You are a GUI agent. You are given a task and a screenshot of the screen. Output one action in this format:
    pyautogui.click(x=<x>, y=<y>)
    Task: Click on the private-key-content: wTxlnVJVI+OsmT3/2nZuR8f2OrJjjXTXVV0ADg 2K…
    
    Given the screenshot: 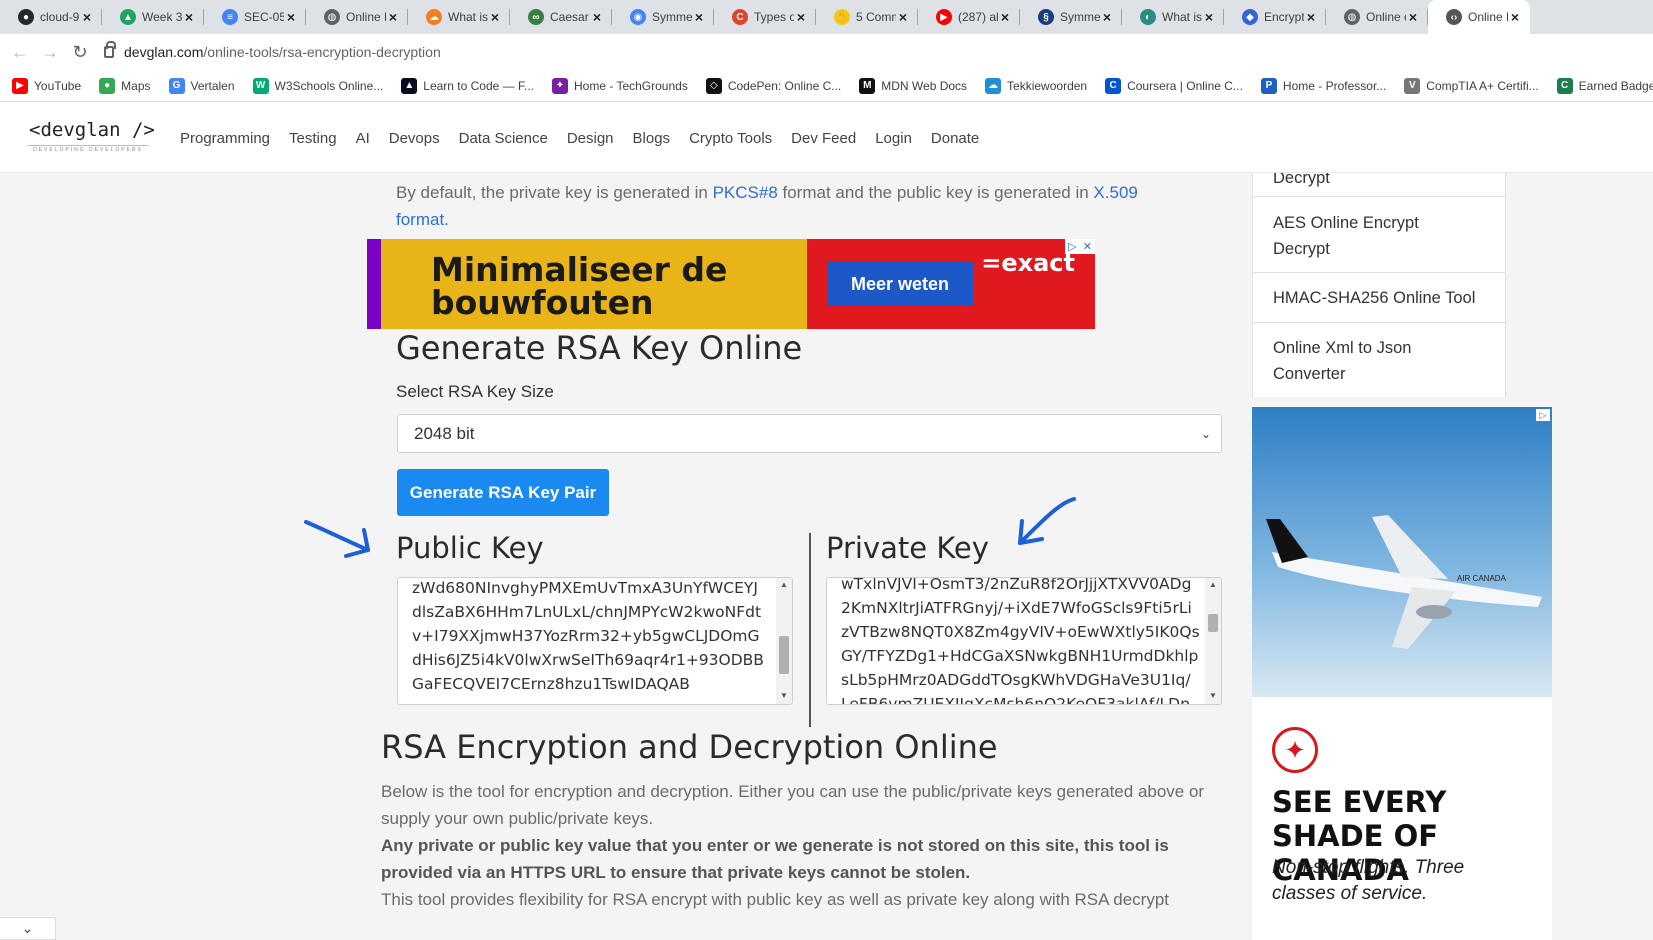 What is the action you would take?
    pyautogui.click(x=1020, y=641)
    